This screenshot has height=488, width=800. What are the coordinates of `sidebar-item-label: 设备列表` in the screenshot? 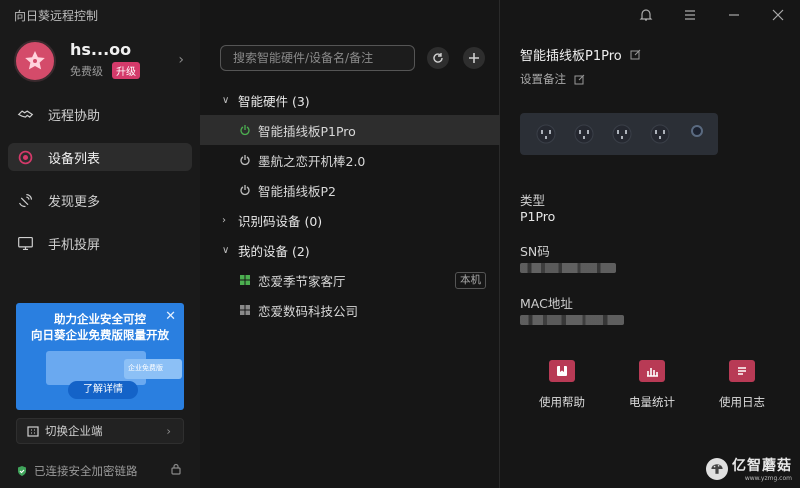 It's located at (74, 159).